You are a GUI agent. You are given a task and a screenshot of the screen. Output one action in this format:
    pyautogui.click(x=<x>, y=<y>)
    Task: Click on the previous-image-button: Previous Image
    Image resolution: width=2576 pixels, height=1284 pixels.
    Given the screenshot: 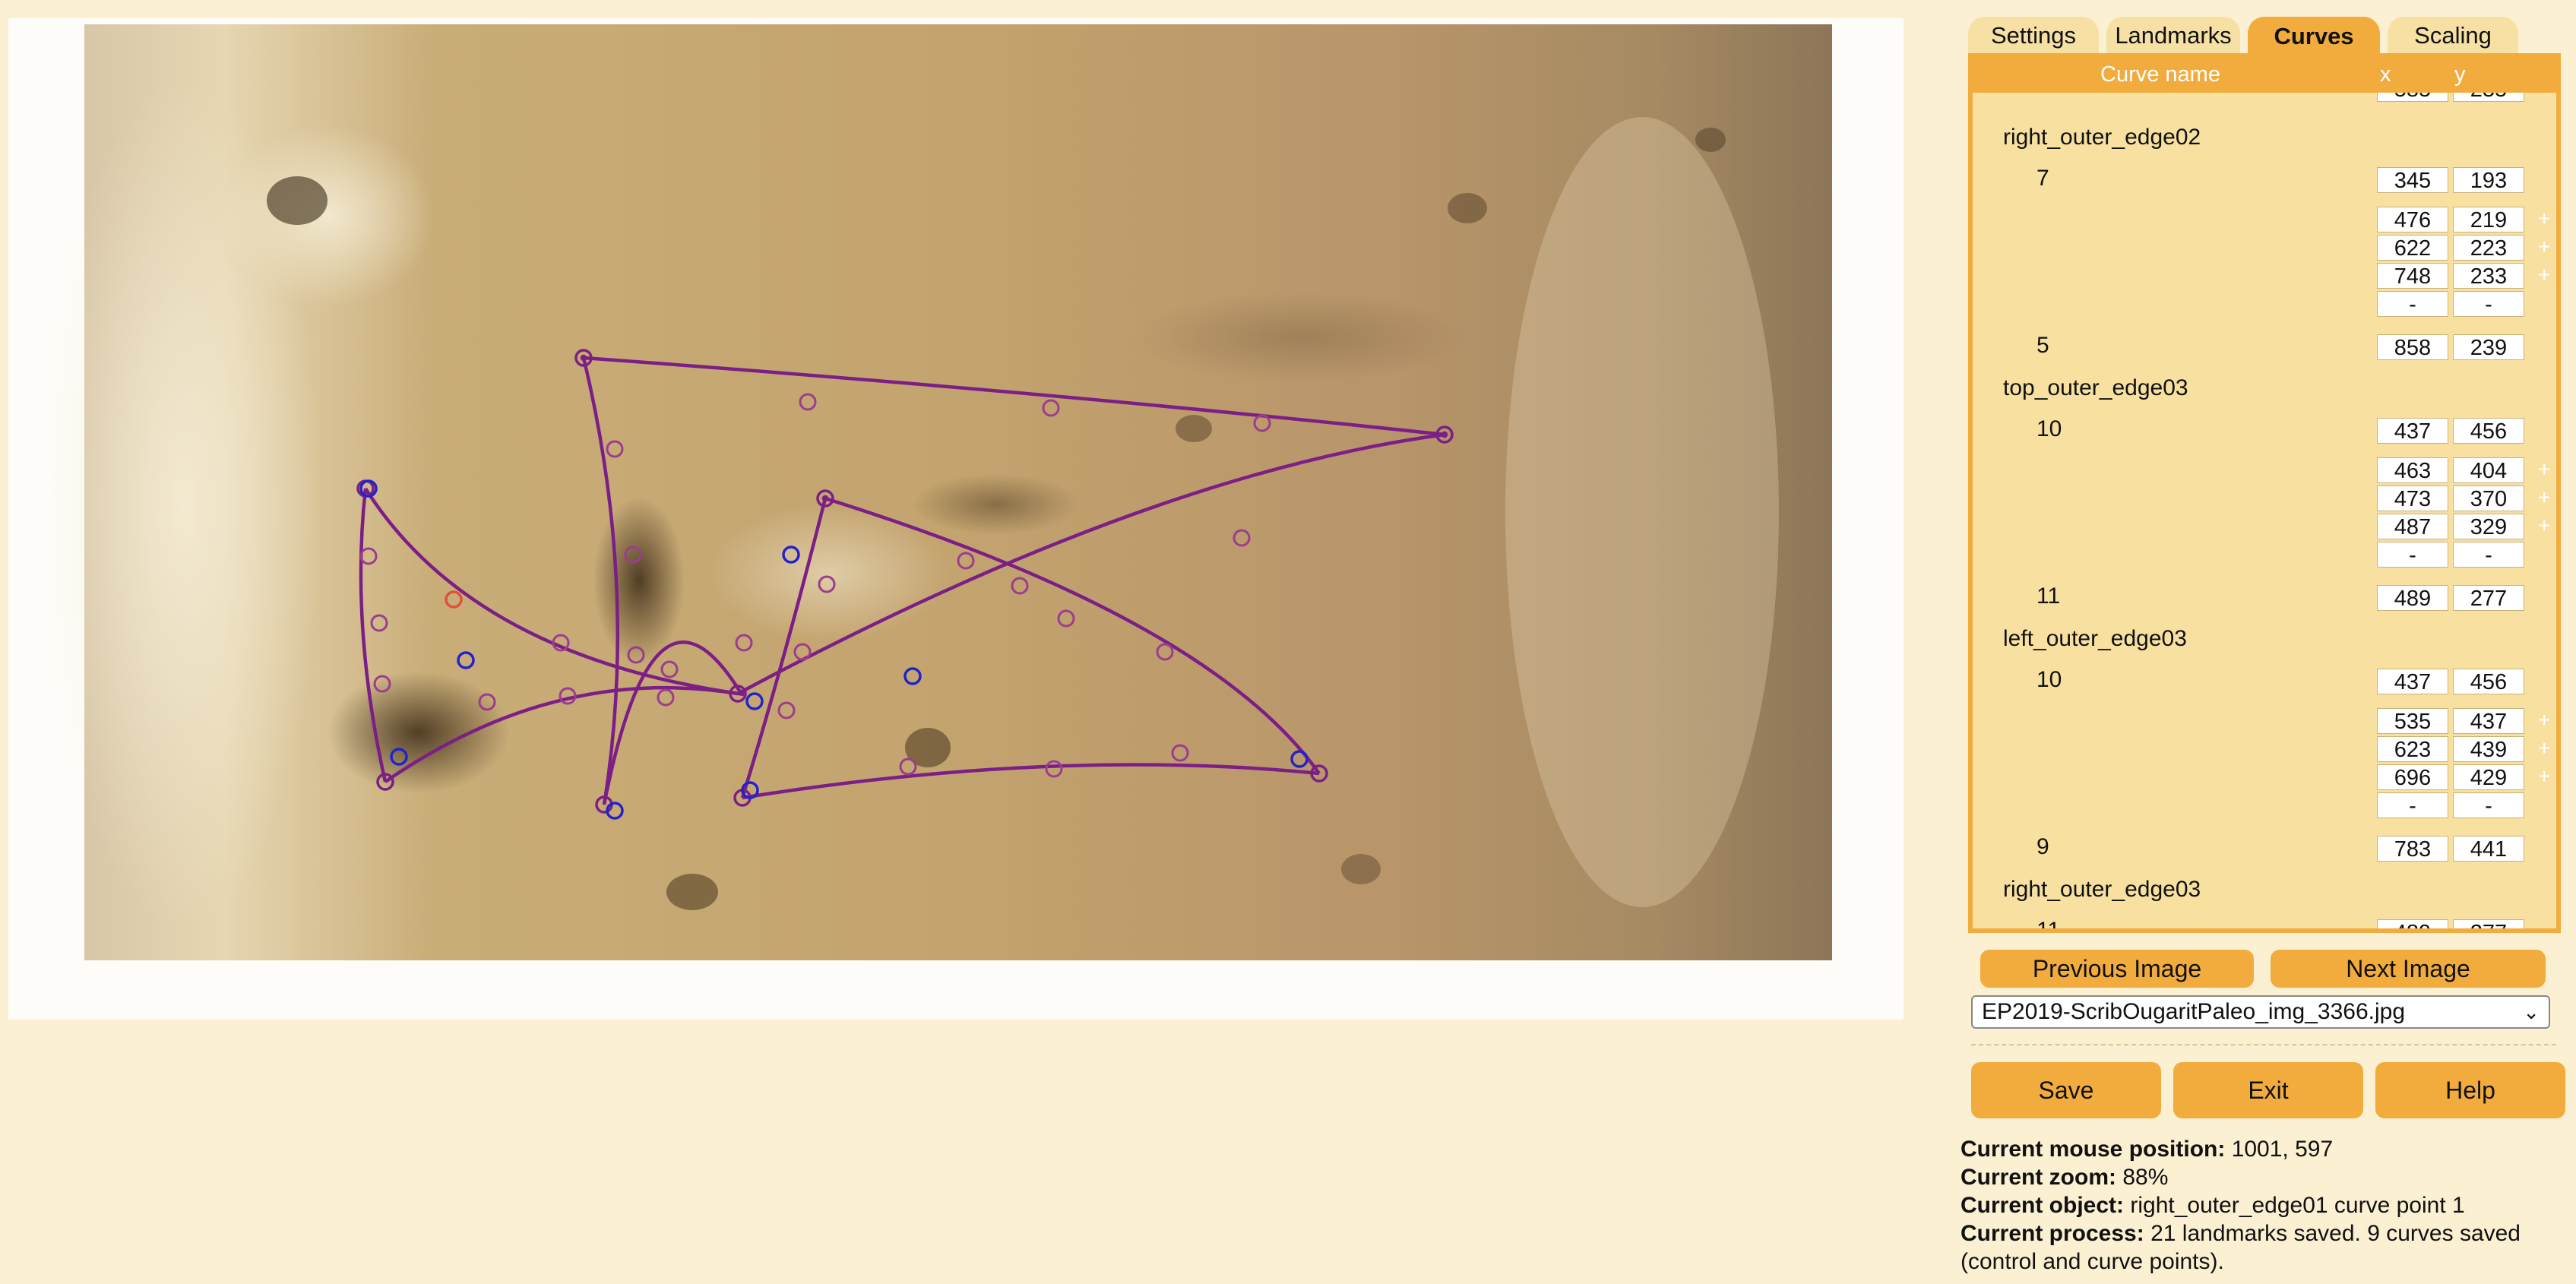 What is the action you would take?
    pyautogui.click(x=2117, y=969)
    